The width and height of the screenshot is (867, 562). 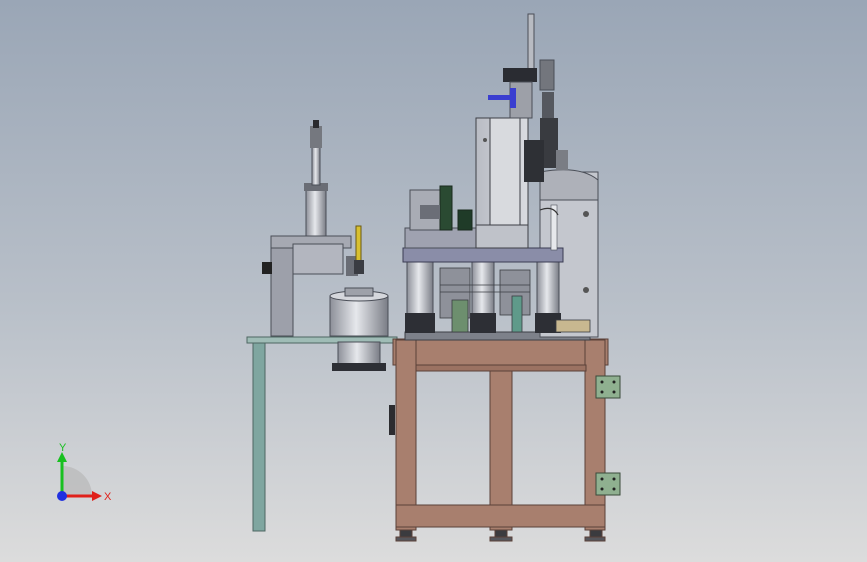 What do you see at coordinates (318, 259) in the screenshot?
I see `press-head` at bounding box center [318, 259].